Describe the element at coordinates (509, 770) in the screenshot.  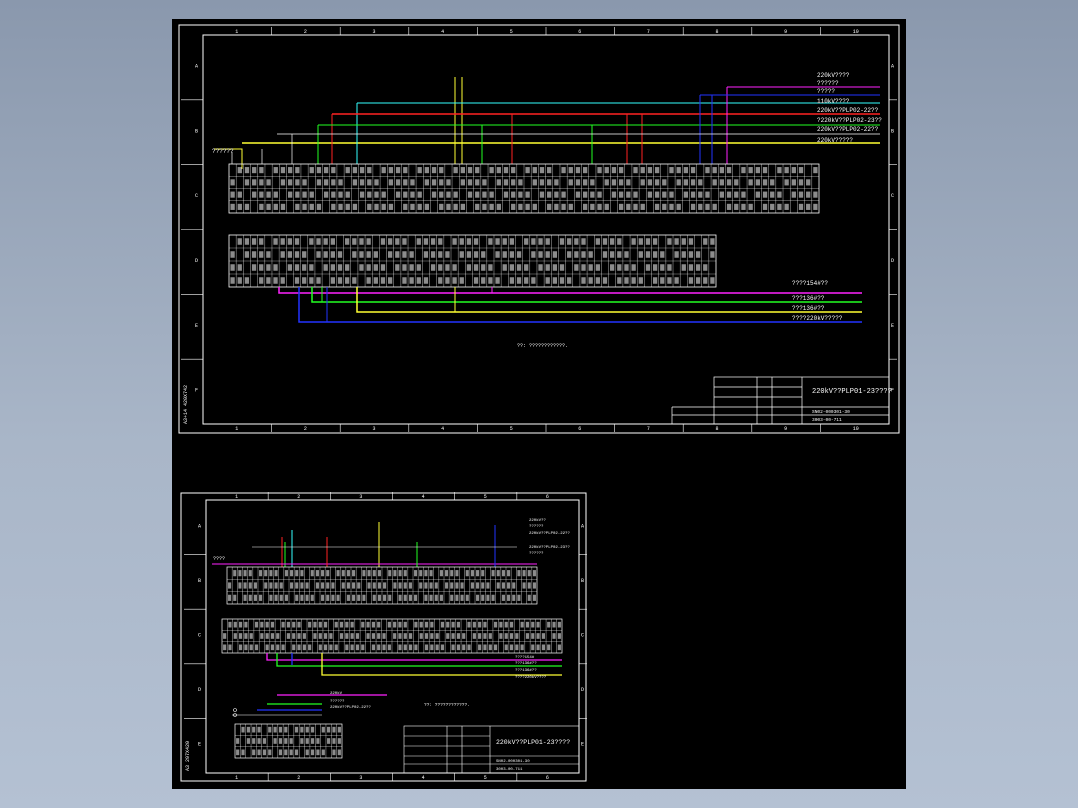
I see `sheet2-code2: 3003-00-711` at that location.